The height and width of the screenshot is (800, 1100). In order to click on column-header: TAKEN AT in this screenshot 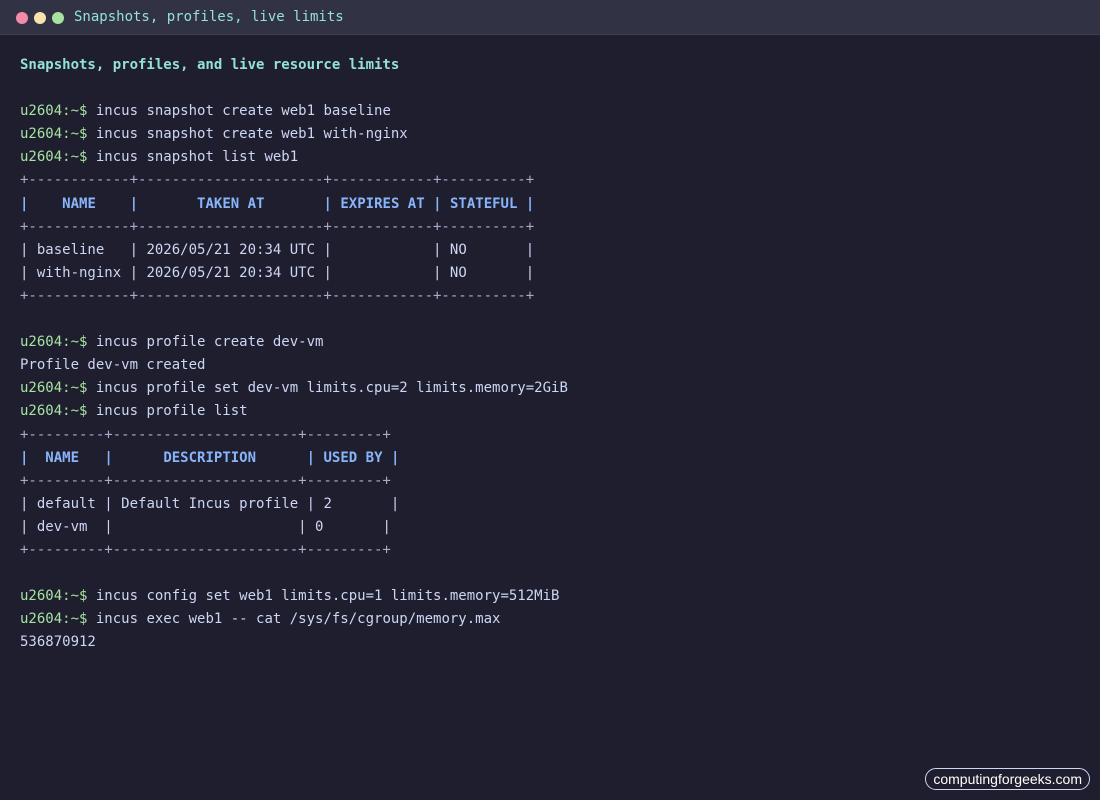, I will do `click(231, 203)`.